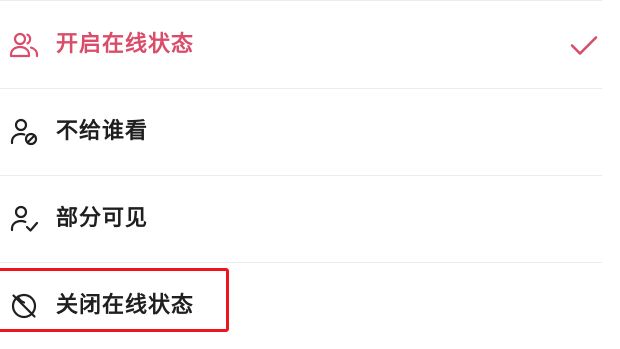 The width and height of the screenshot is (620, 349). I want to click on menu-item-label: 部分可见, so click(102, 218).